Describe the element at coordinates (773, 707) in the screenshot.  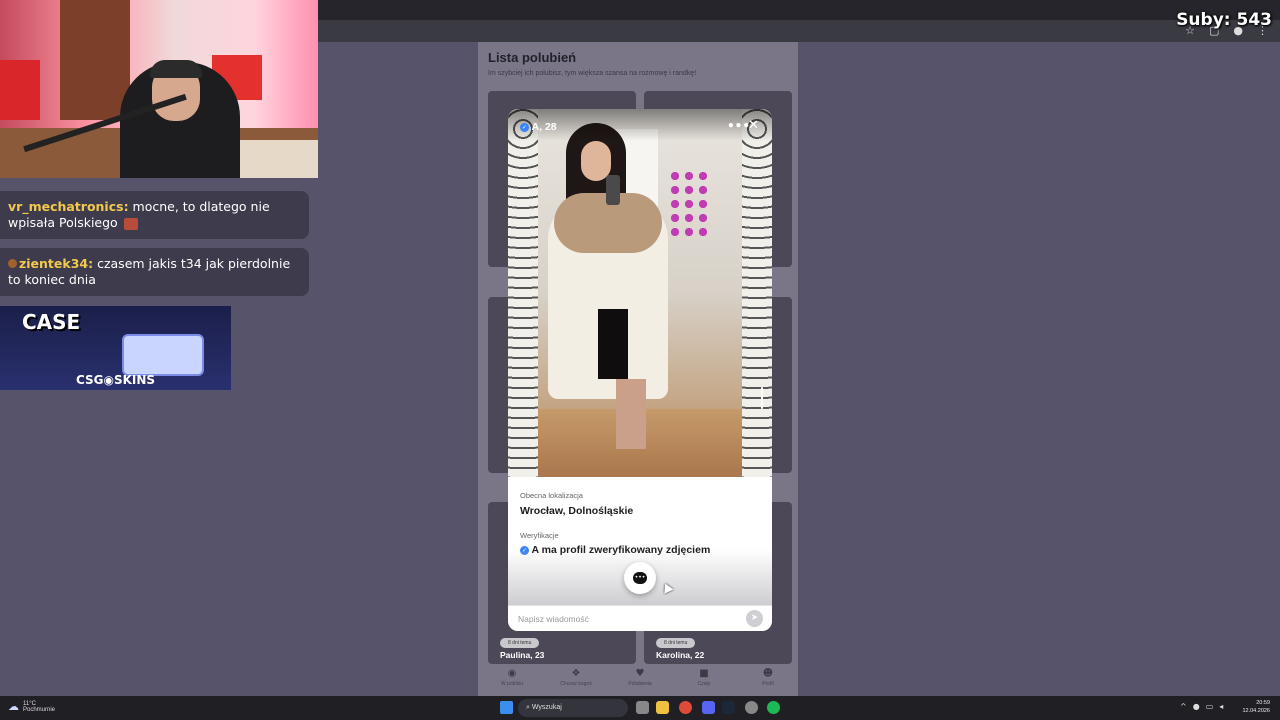
I see `spotify-icon` at that location.